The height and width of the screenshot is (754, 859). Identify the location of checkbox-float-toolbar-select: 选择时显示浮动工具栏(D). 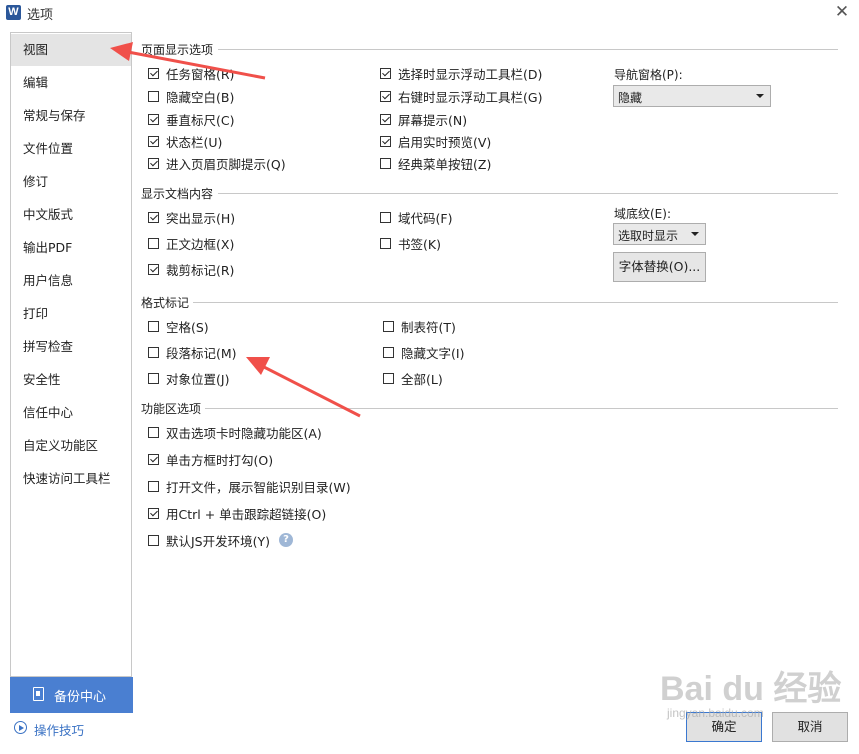
(461, 73).